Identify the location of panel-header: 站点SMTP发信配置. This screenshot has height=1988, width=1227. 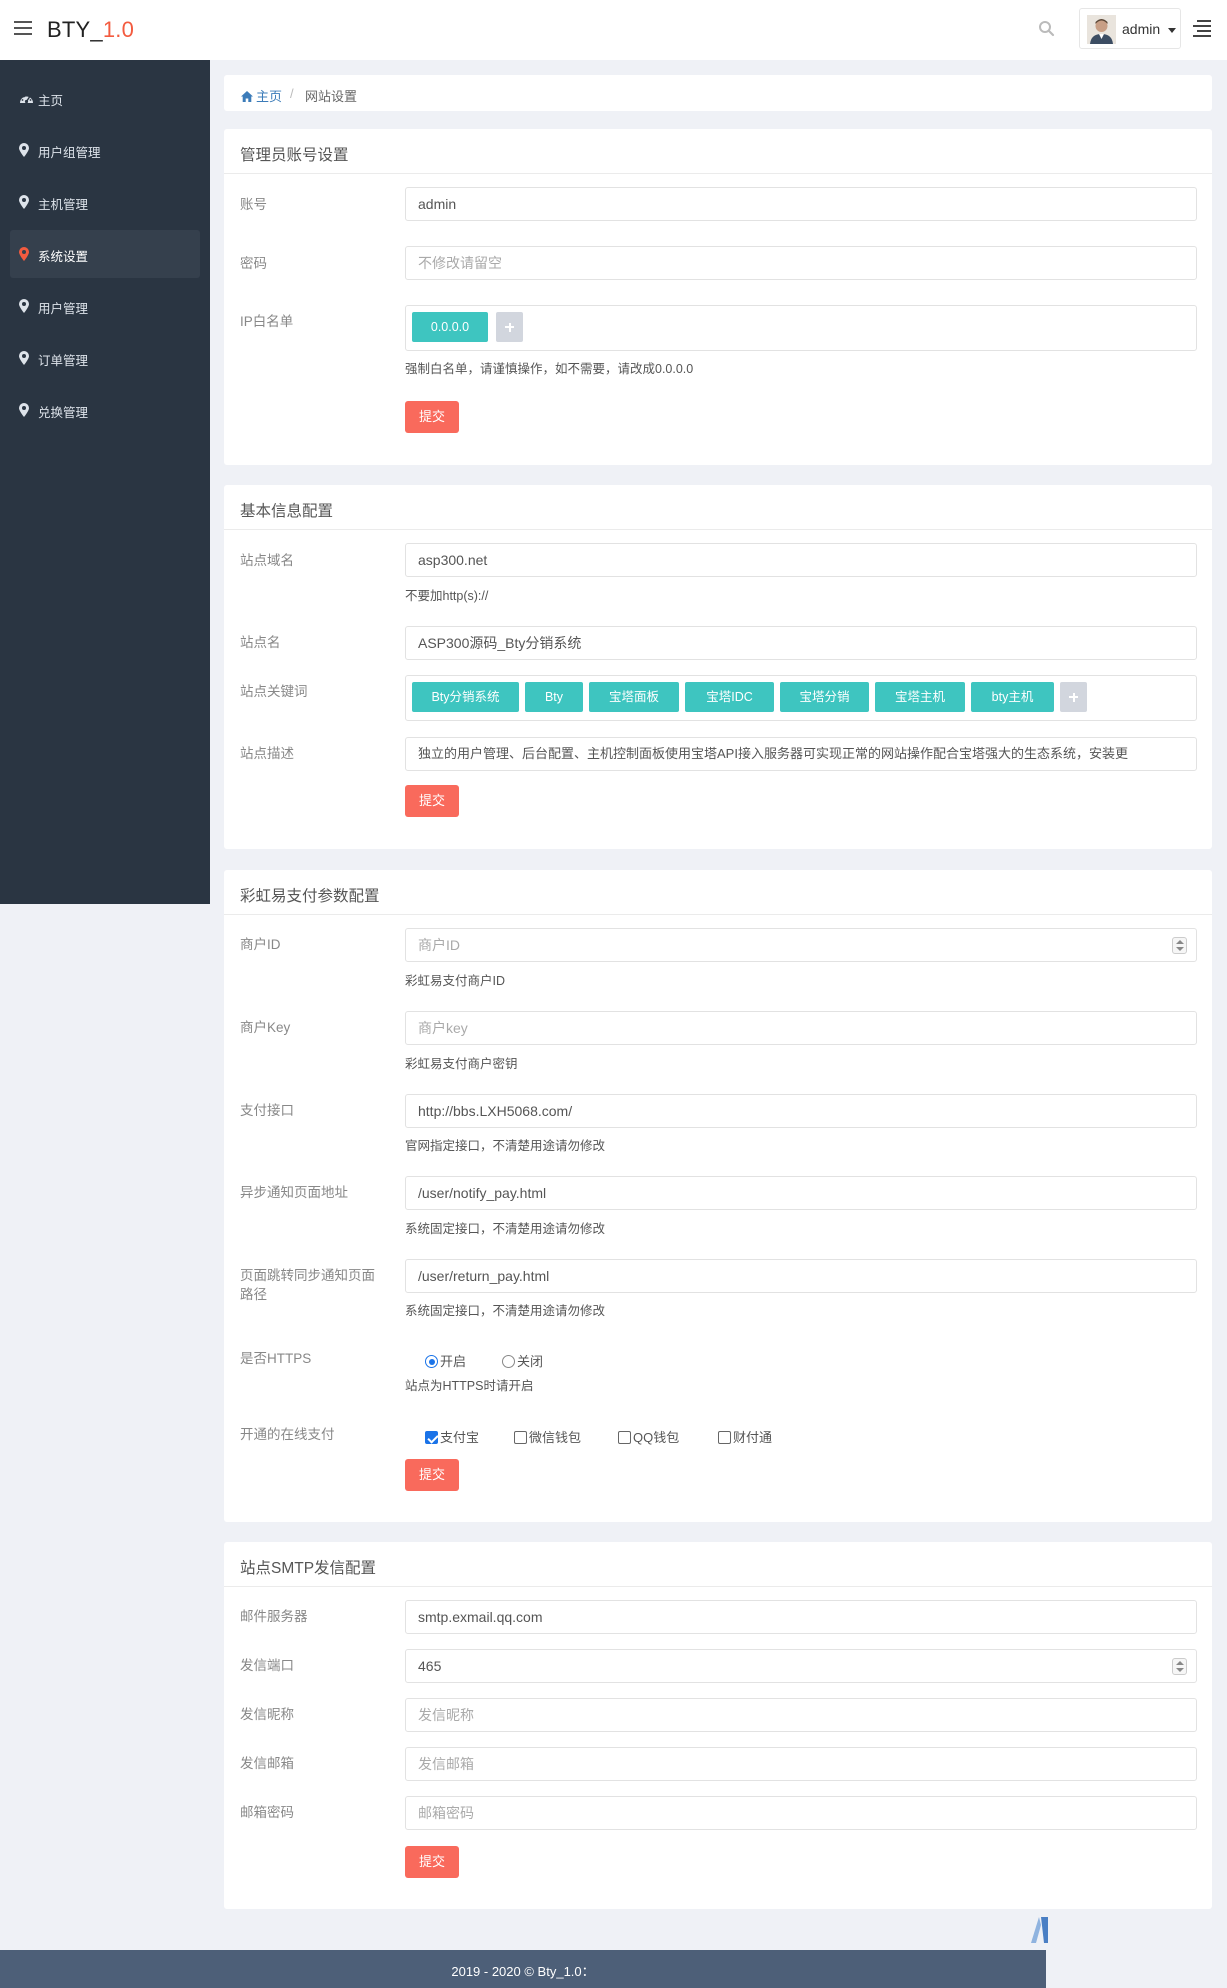
(718, 1564).